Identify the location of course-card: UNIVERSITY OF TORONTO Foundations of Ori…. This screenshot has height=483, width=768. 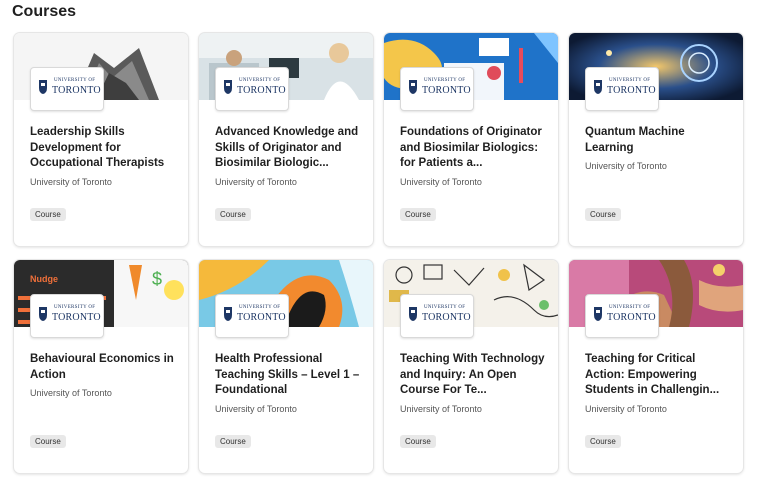
(471, 139).